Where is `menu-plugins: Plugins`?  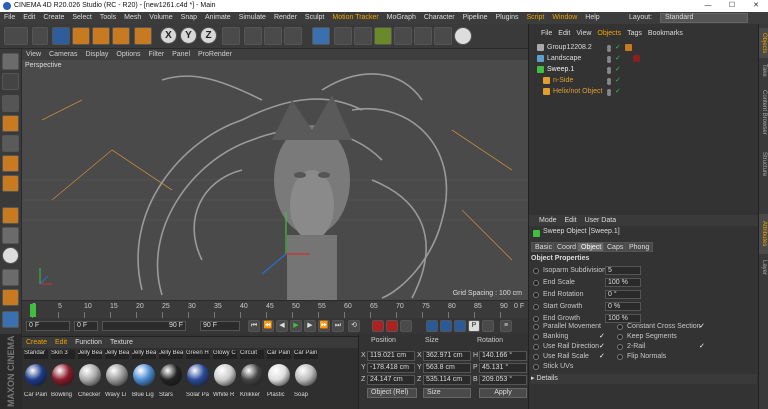 menu-plugins: Plugins is located at coordinates (507, 17).